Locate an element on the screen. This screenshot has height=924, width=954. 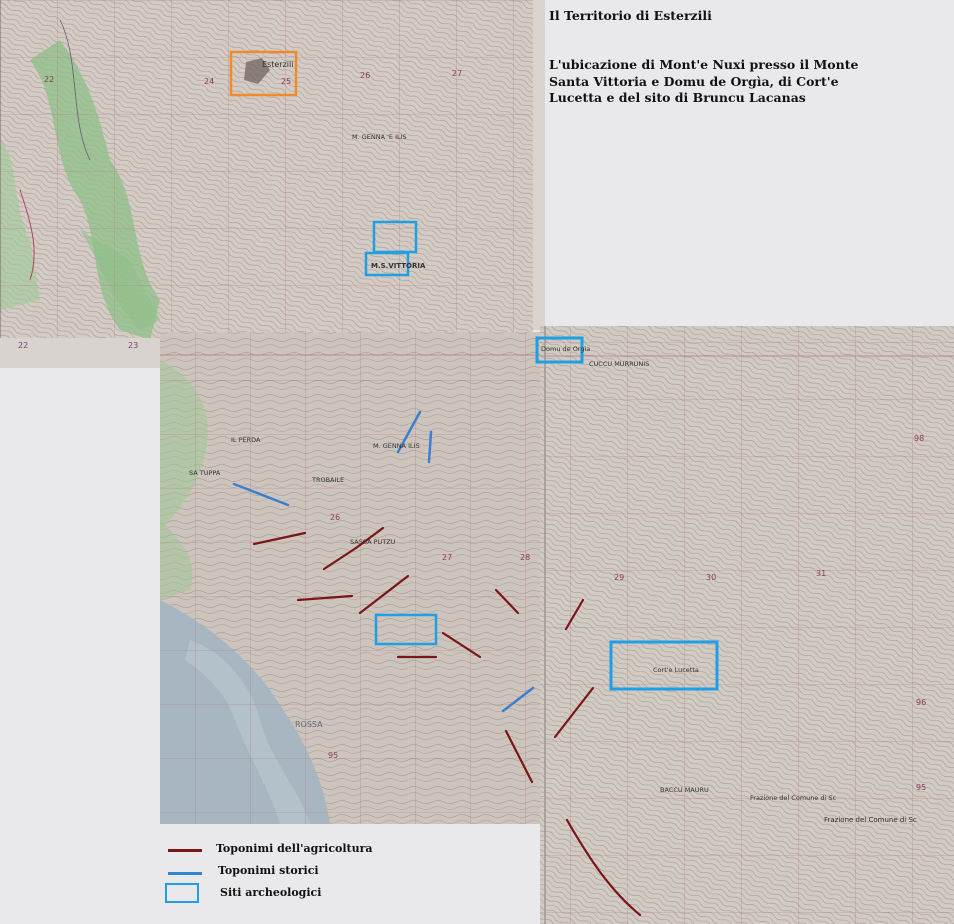
place-label: IL PERDA is located at coordinates (246, 440).